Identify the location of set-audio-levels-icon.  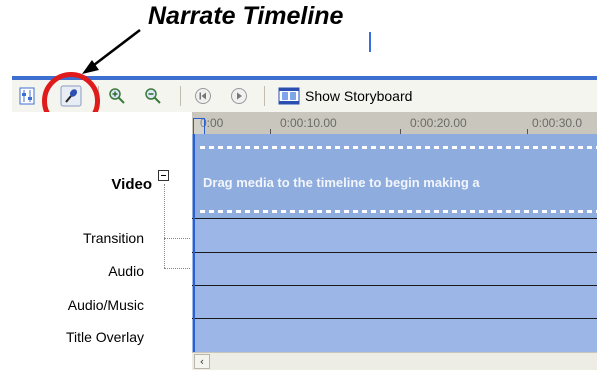
(27, 96).